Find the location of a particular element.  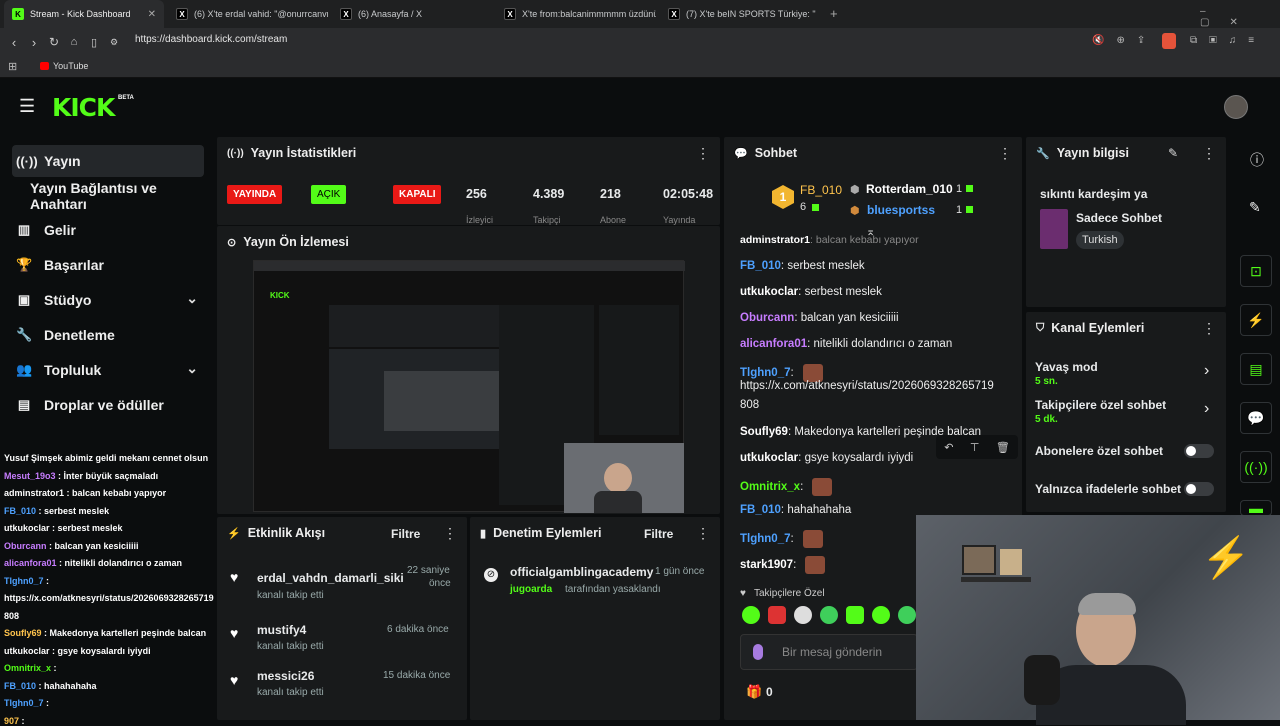

chat-username: Omnitrix_x is located at coordinates (770, 487).